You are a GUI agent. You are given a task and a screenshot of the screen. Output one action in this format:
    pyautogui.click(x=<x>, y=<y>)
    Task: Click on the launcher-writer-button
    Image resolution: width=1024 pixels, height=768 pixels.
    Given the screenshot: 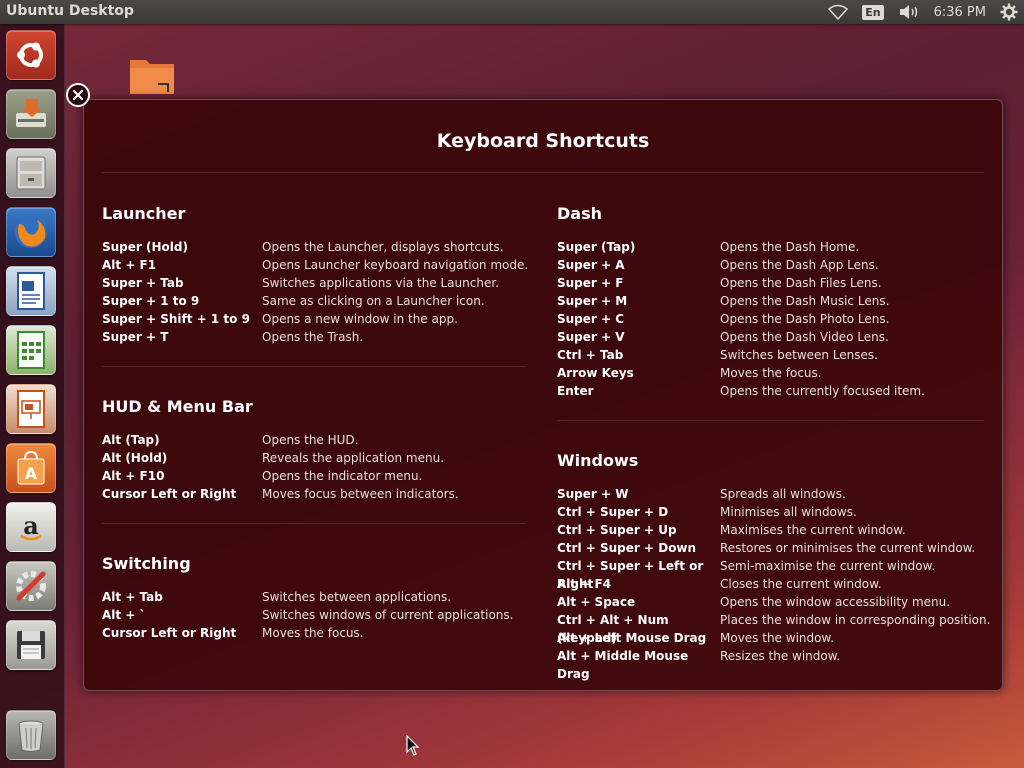 What is the action you would take?
    pyautogui.click(x=31, y=291)
    